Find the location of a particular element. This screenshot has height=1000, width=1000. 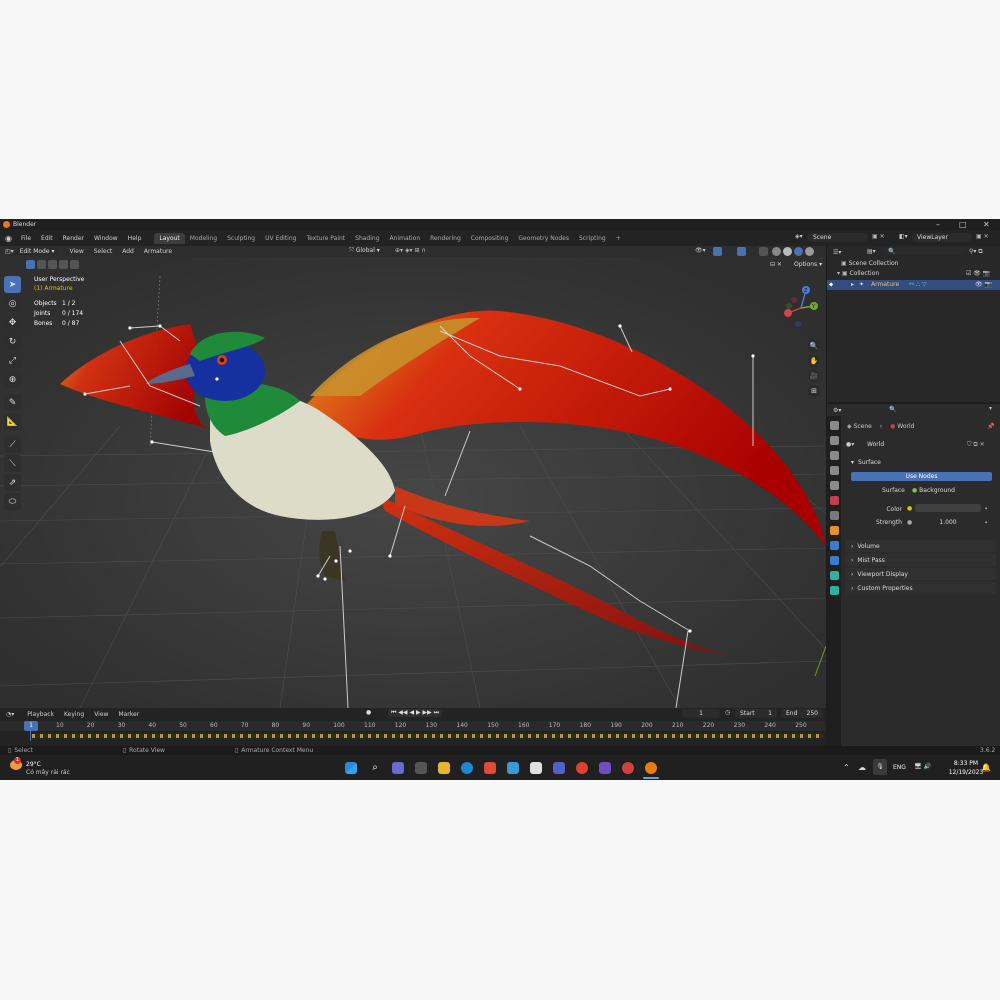

menu-edit: Edit is located at coordinates (47, 238).